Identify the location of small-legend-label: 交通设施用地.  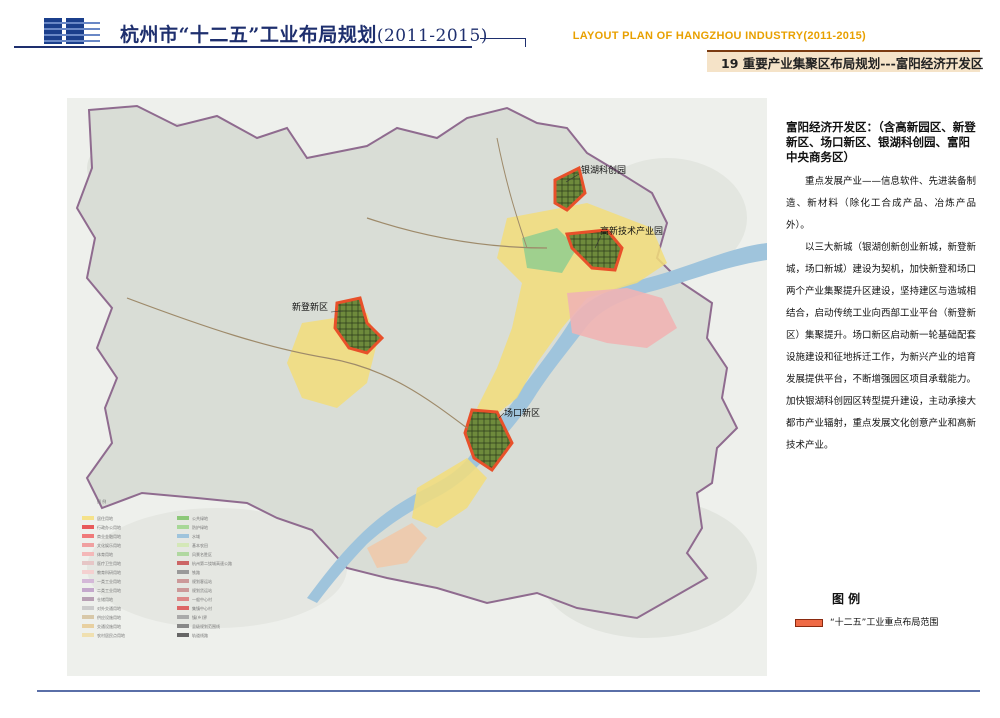
(109, 626).